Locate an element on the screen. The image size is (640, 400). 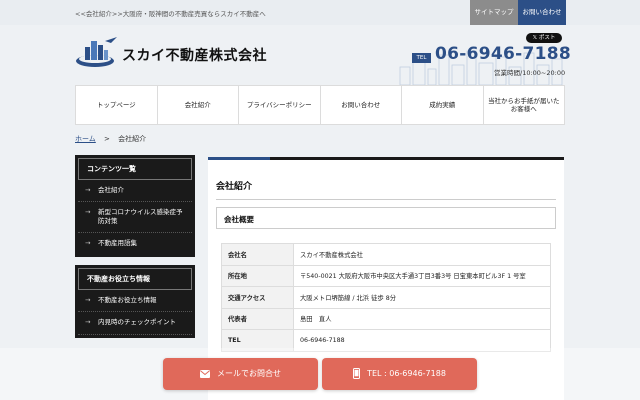
table-row: 代表者 島田 直人 is located at coordinates (386, 318).